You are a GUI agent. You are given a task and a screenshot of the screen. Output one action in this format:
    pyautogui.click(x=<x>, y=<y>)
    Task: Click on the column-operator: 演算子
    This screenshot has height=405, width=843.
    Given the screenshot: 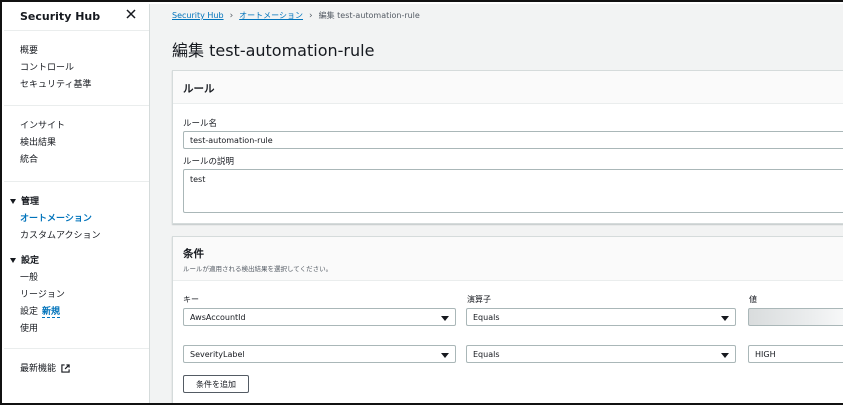 What is the action you would take?
    pyautogui.click(x=479, y=299)
    